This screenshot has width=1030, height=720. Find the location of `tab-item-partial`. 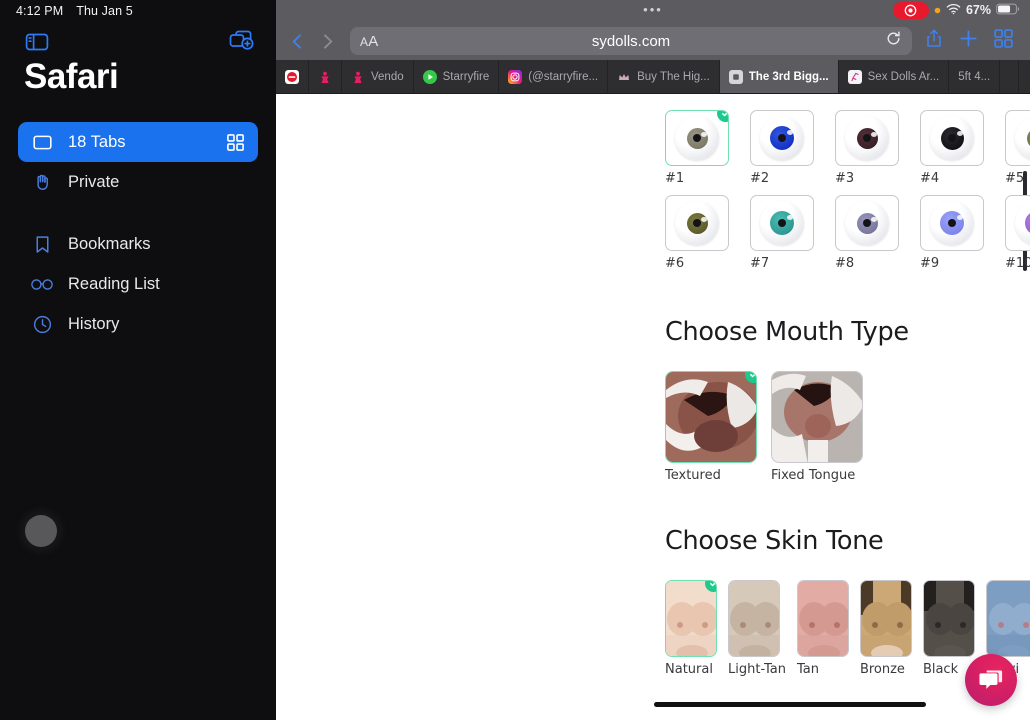

tab-item-partial is located at coordinates (1010, 76).